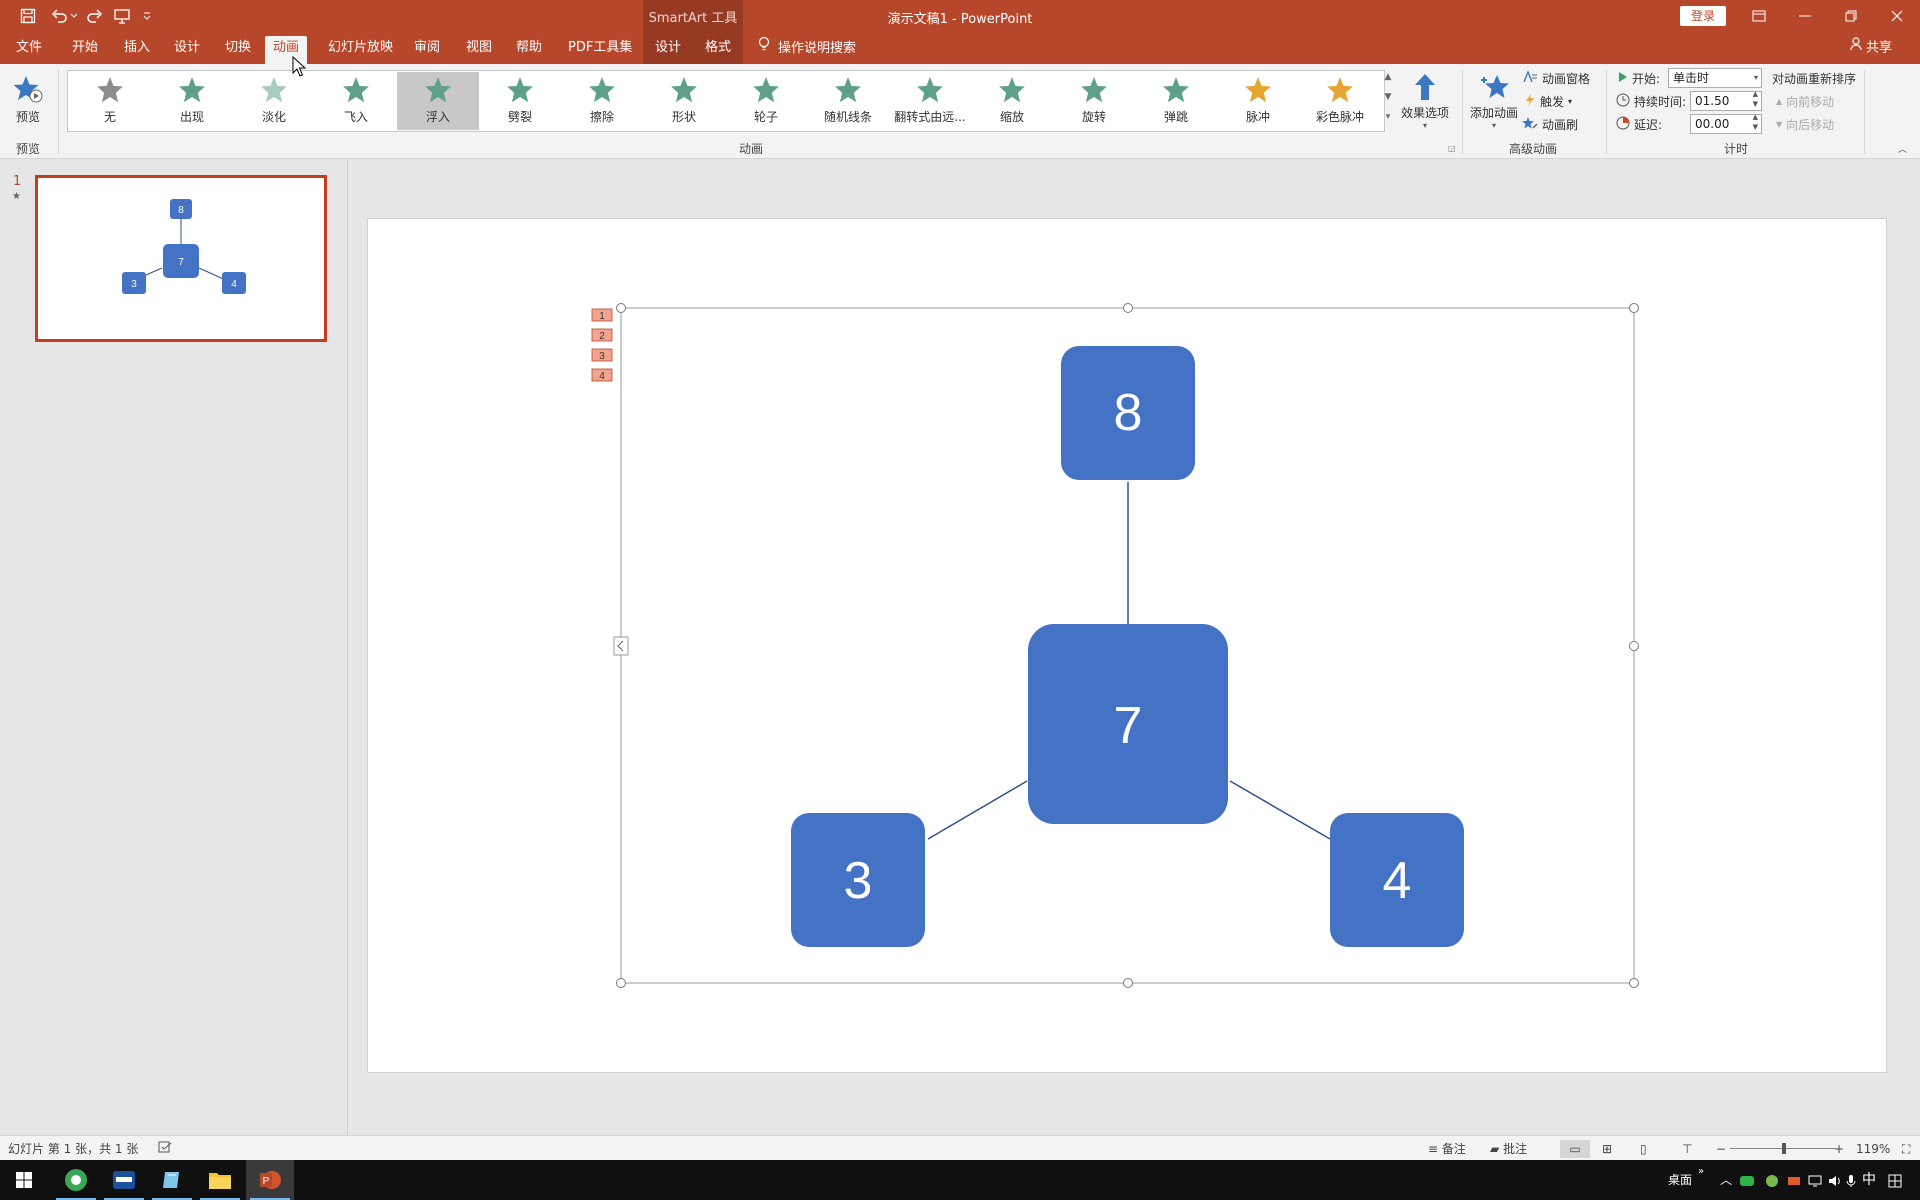 Image resolution: width=1920 pixels, height=1200 pixels. Describe the element at coordinates (602, 101) in the screenshot. I see `animation-effect-6: 擦除` at that location.